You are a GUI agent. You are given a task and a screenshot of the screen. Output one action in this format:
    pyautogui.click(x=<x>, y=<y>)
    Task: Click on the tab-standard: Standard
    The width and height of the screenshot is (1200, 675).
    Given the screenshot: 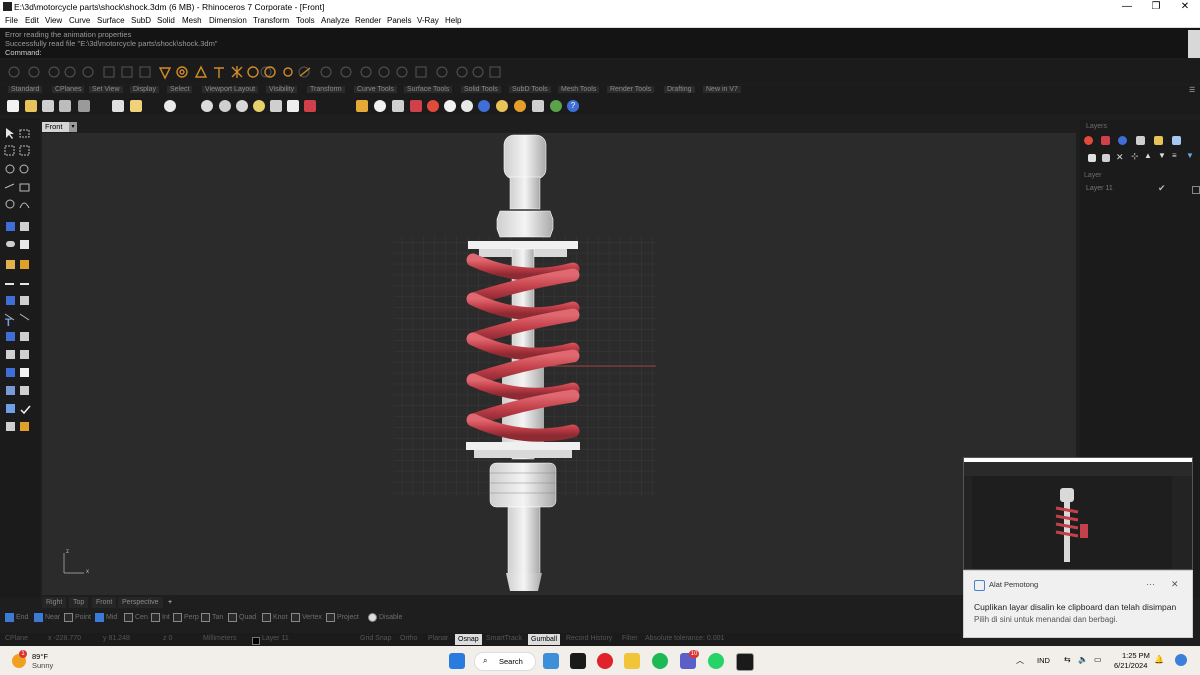 What is the action you would take?
    pyautogui.click(x=25, y=89)
    